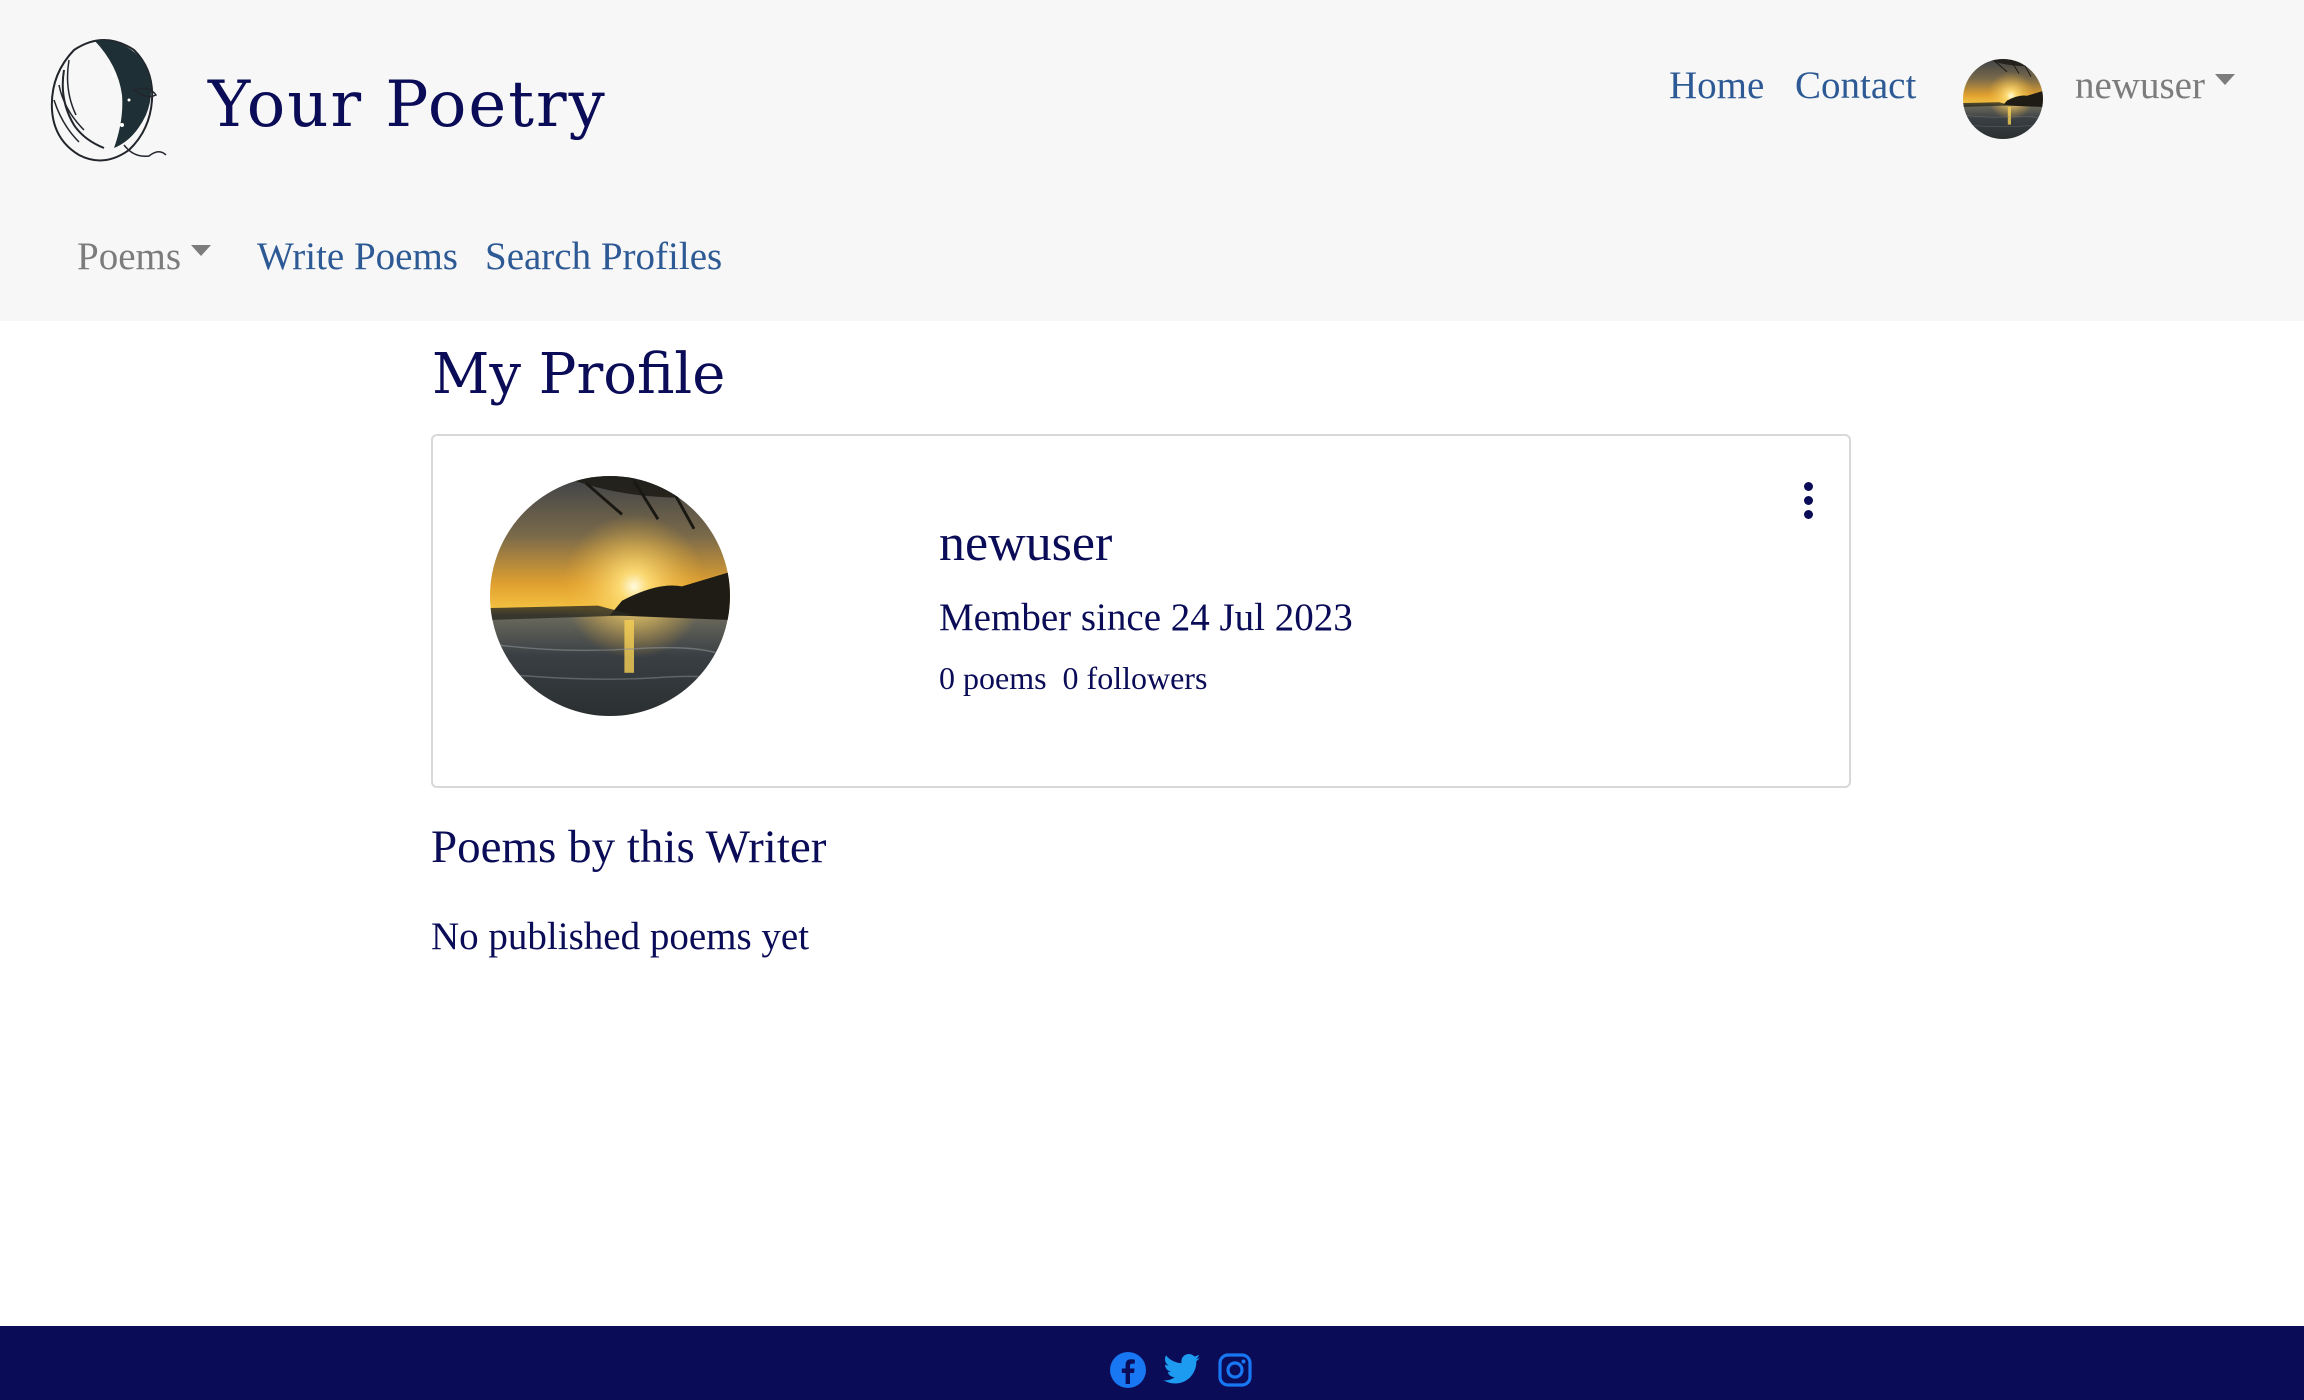  I want to click on nav-search-profiles-link: Search Profiles, so click(603, 256).